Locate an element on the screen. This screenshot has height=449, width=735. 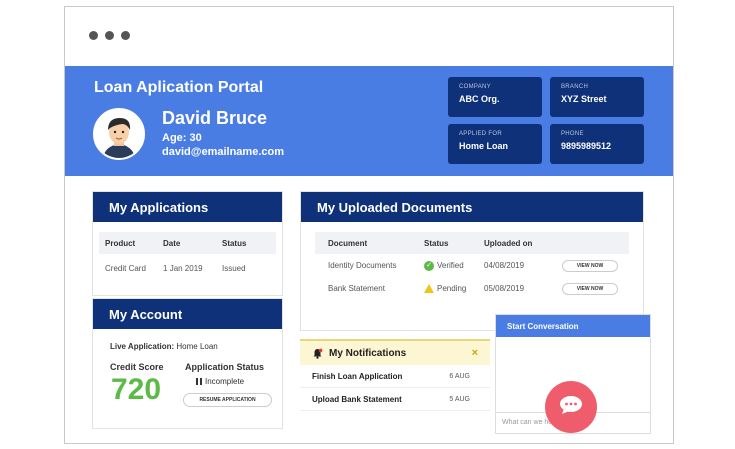
status-text: Pending is located at coordinates (452, 288).